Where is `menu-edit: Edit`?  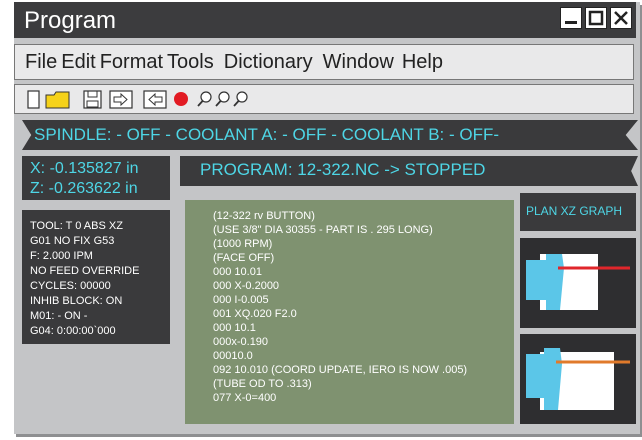 menu-edit: Edit is located at coordinates (78, 62).